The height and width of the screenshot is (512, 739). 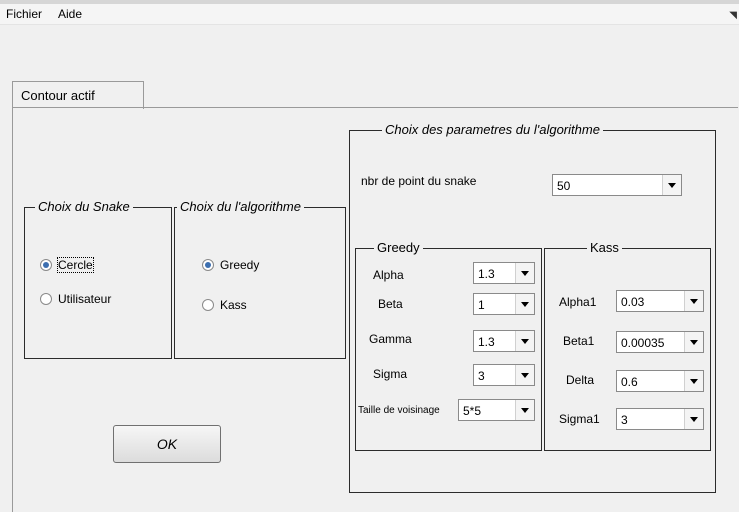 What do you see at coordinates (504, 304) in the screenshot?
I see `beta-select: 1` at bounding box center [504, 304].